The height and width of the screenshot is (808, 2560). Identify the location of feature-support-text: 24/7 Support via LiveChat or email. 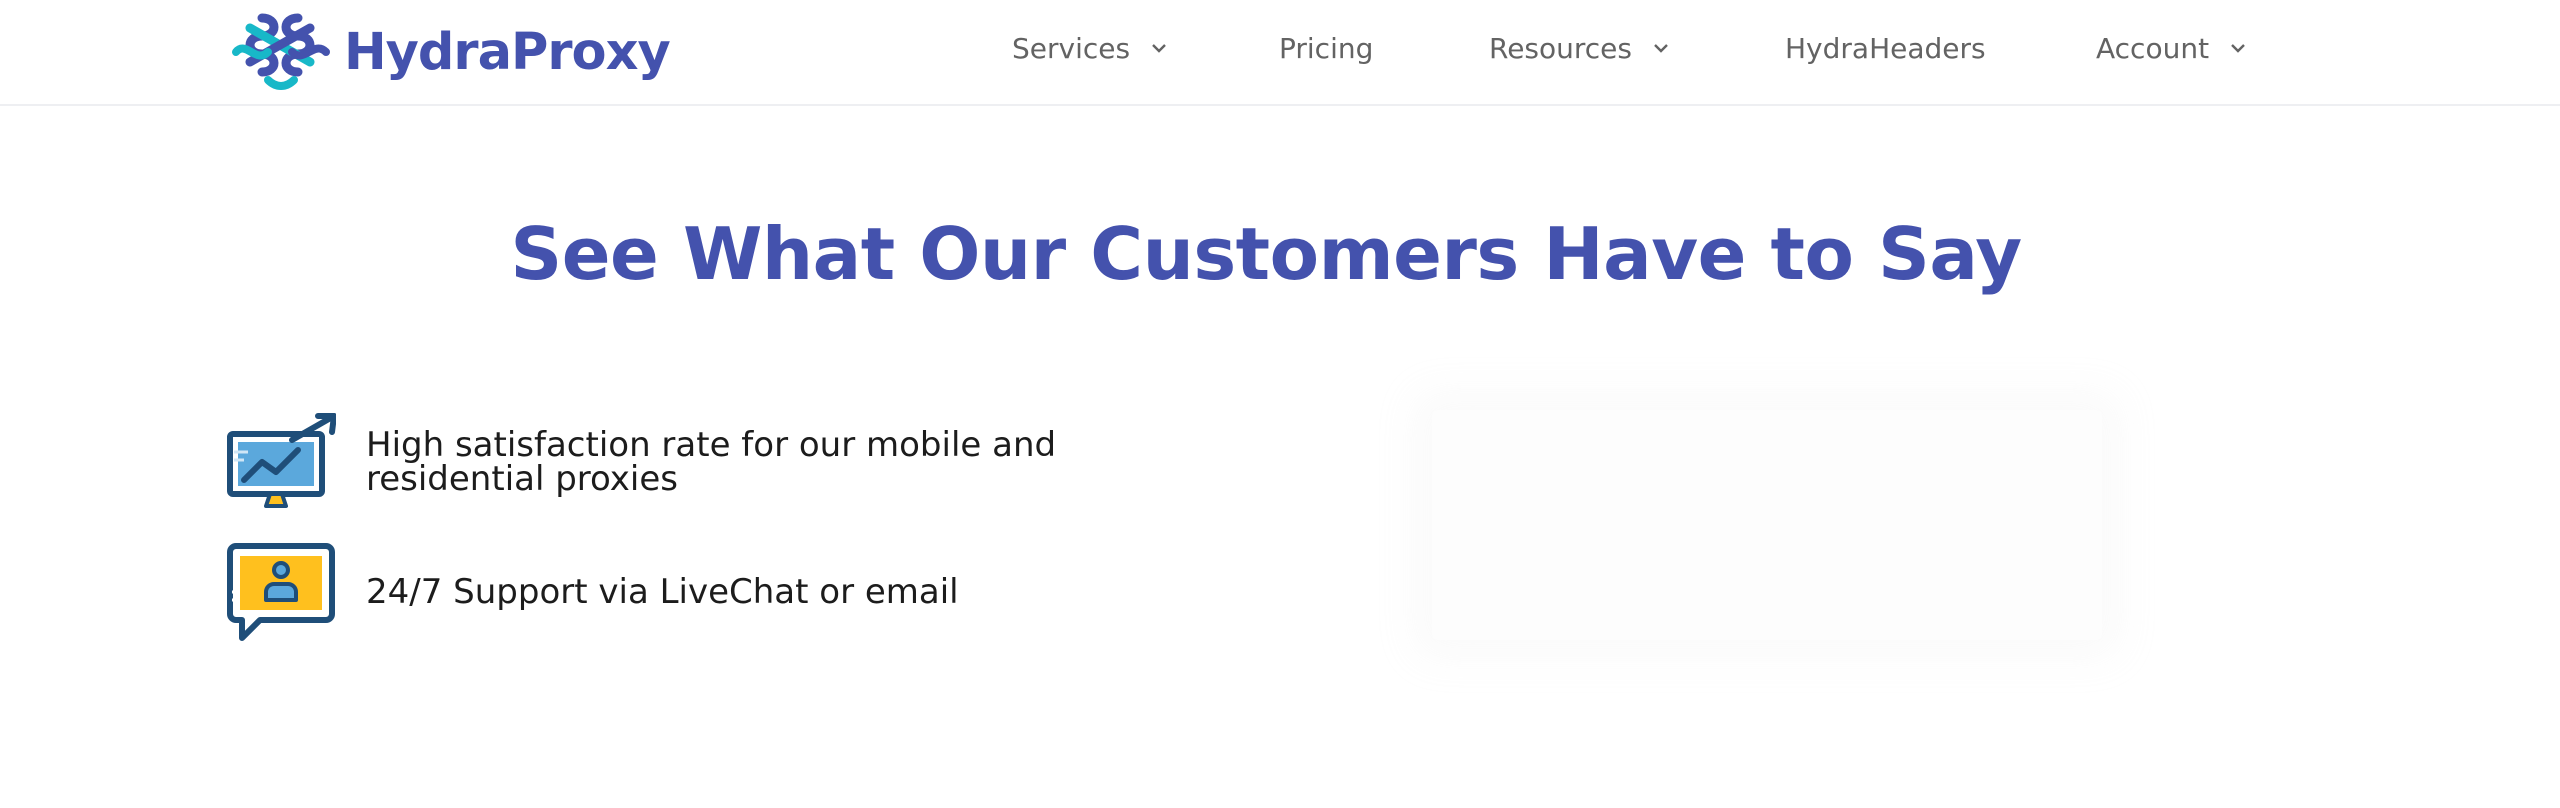
(662, 592).